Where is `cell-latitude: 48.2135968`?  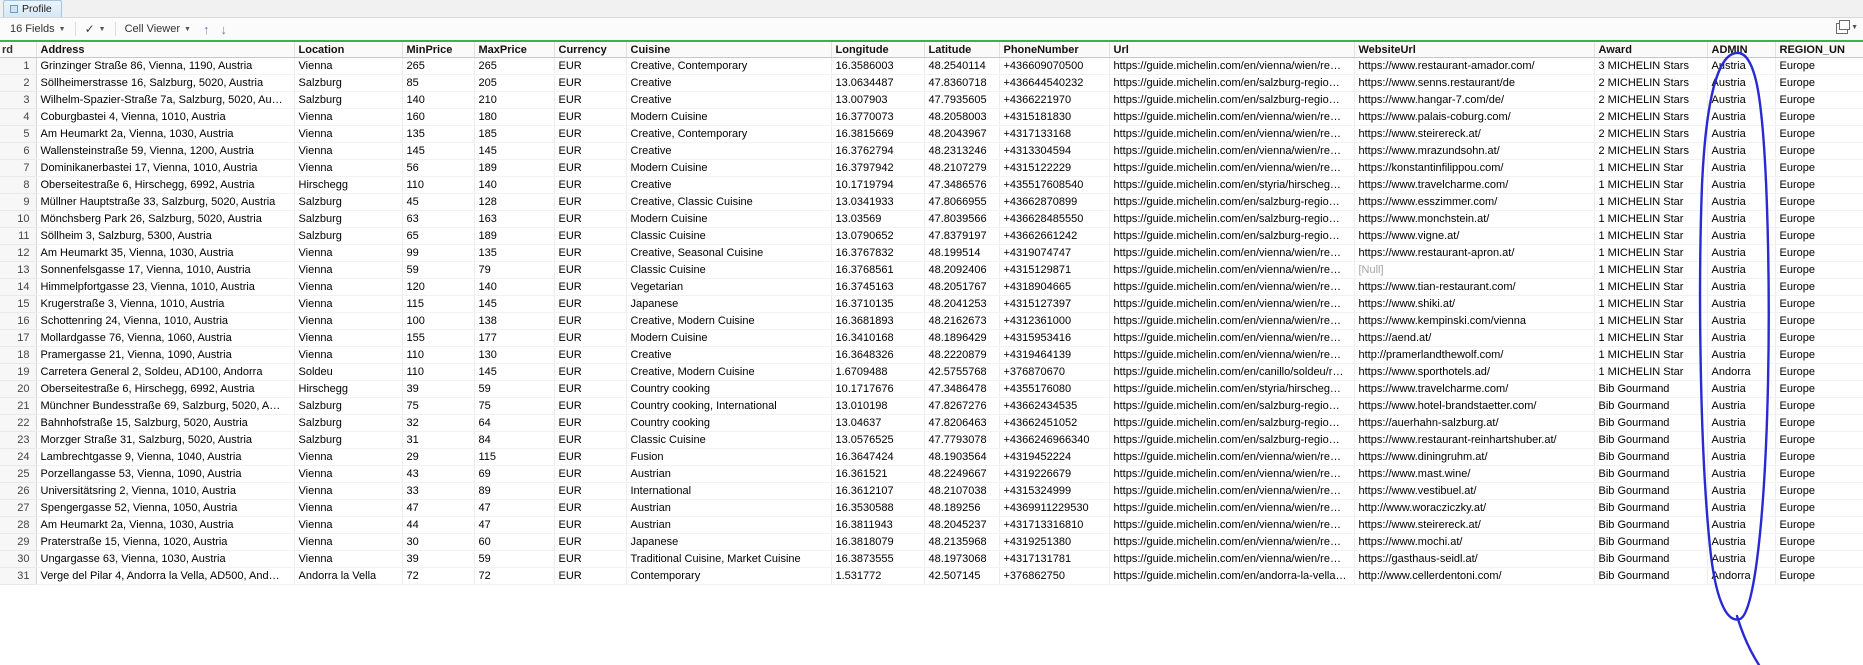
cell-latitude: 48.2135968 is located at coordinates (962, 542).